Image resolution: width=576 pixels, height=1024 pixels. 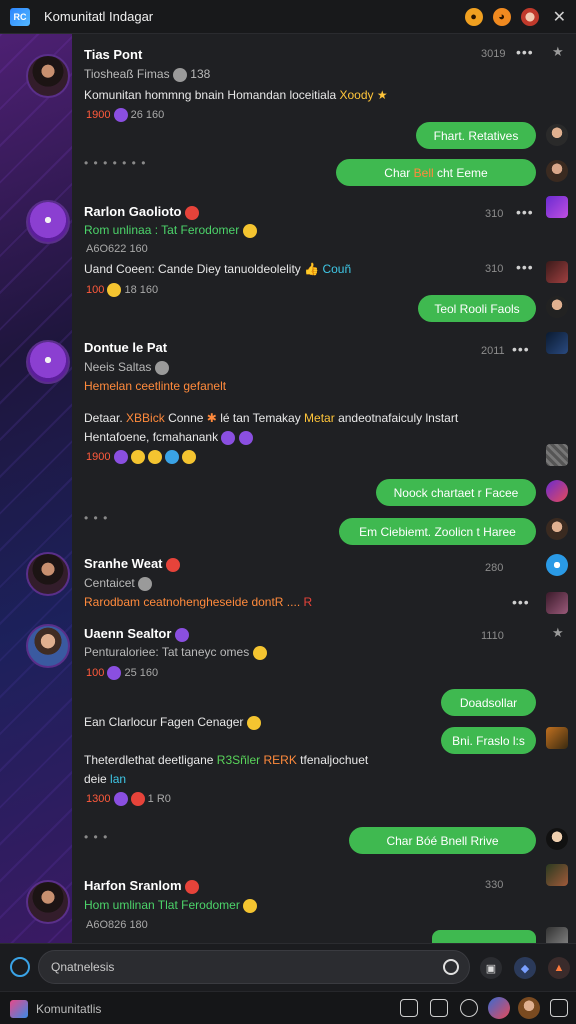 What do you see at coordinates (95, 779) in the screenshot?
I see `message-part: deie` at bounding box center [95, 779].